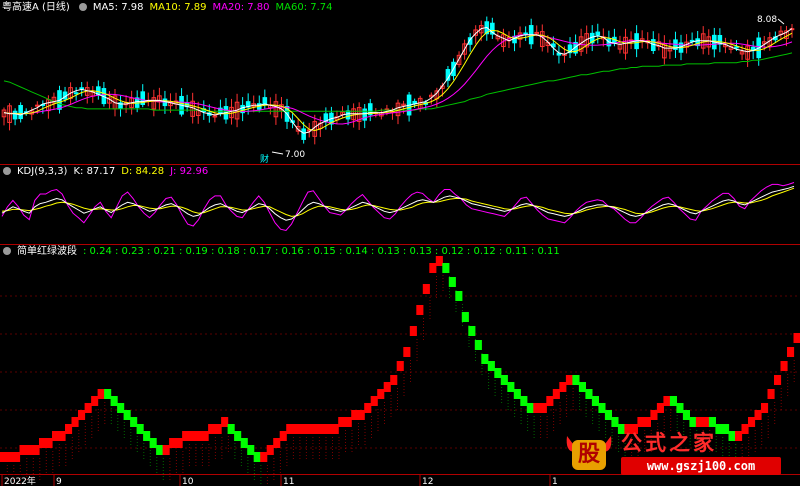 Image resolution: width=800 pixels, height=486 pixels. What do you see at coordinates (781, 21) in the screenshot?
I see `high-price-pointer` at bounding box center [781, 21].